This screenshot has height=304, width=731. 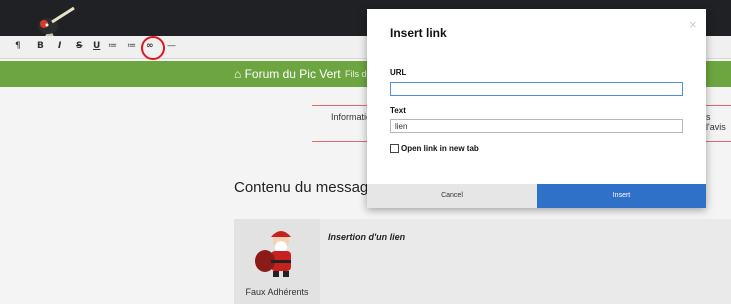 I want to click on author-panel: Faux Adhérents, so click(x=277, y=261).